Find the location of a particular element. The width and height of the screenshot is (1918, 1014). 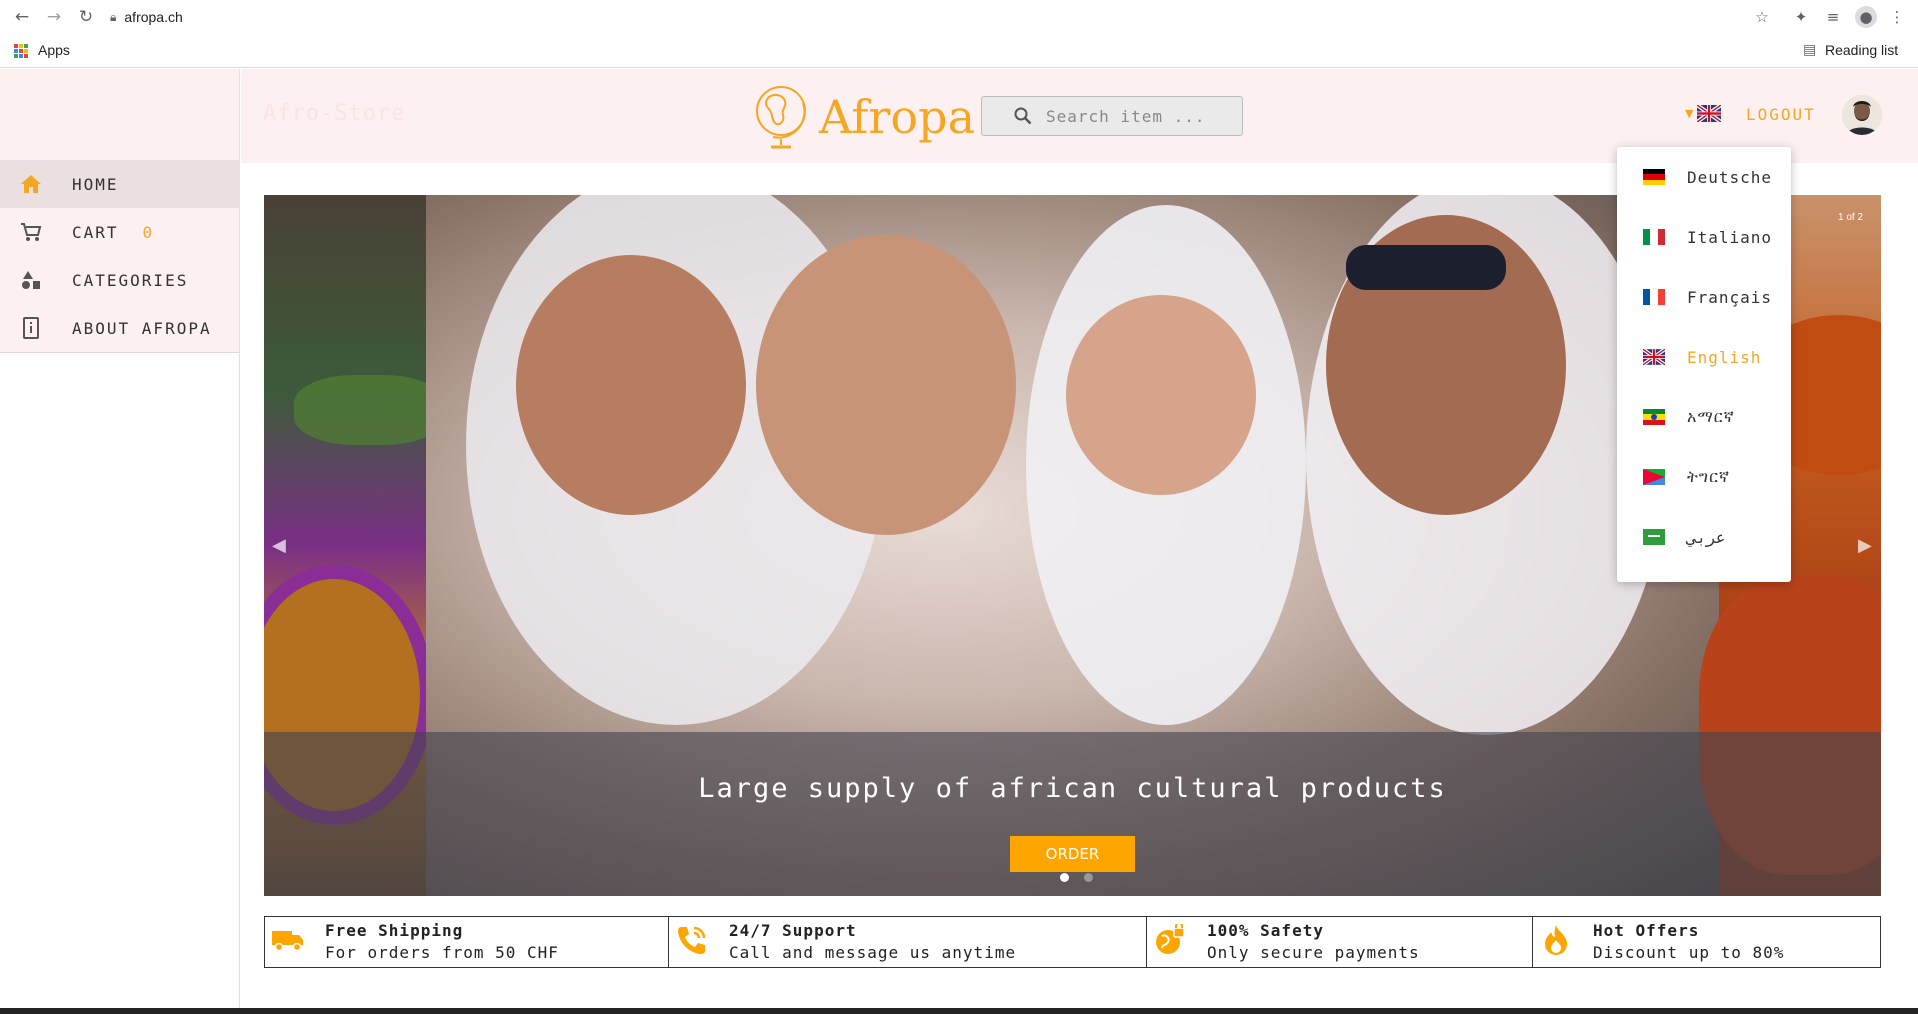

sidebar-nav: HOME CART 0 CATEGORIES ABOUT AFROPA is located at coordinates (119, 256).